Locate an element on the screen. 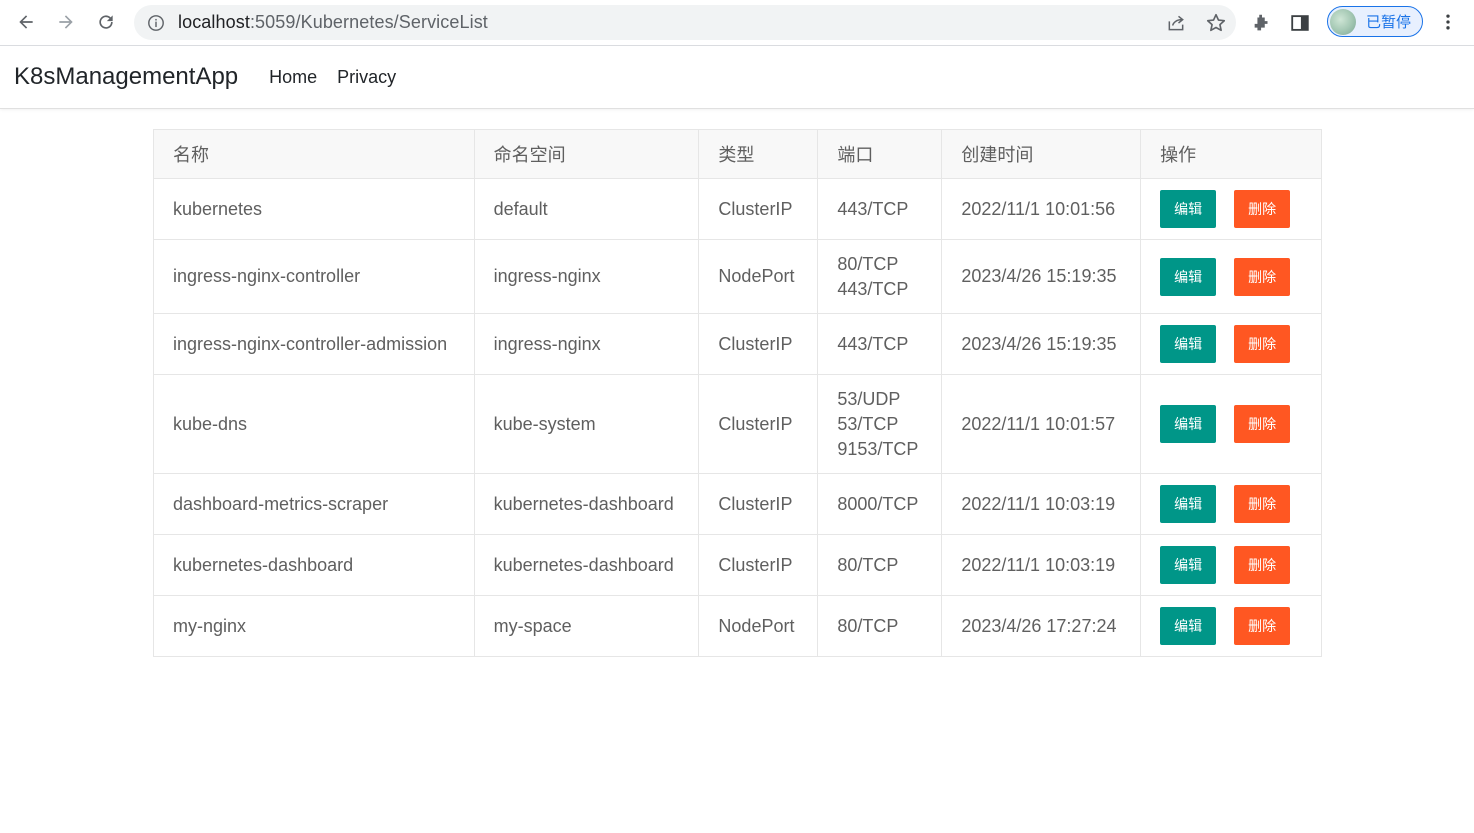 Image resolution: width=1474 pixels, height=833 pixels. reload-button is located at coordinates (106, 22).